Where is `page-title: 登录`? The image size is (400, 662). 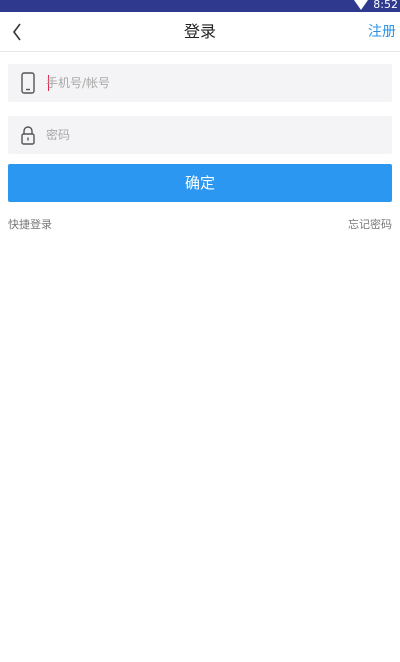
page-title: 登录 is located at coordinates (199, 31).